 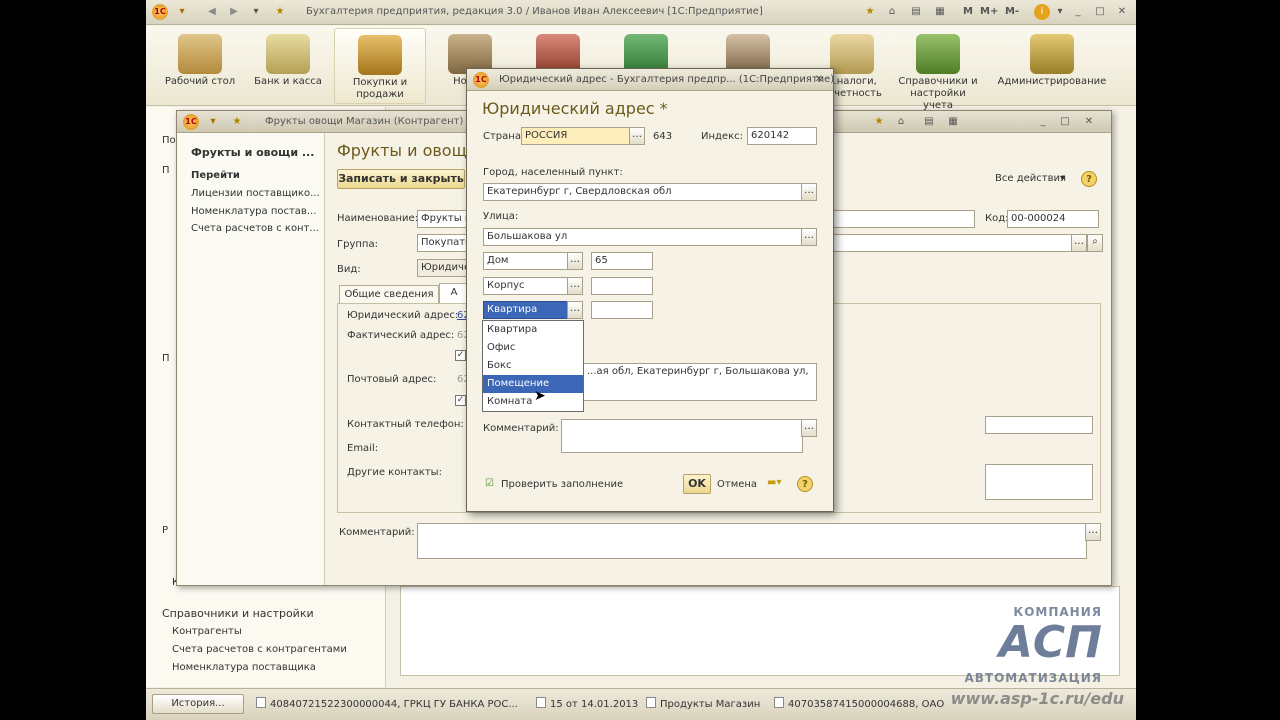 I want to click on back-arrow-icon: ◀, so click(x=212, y=12).